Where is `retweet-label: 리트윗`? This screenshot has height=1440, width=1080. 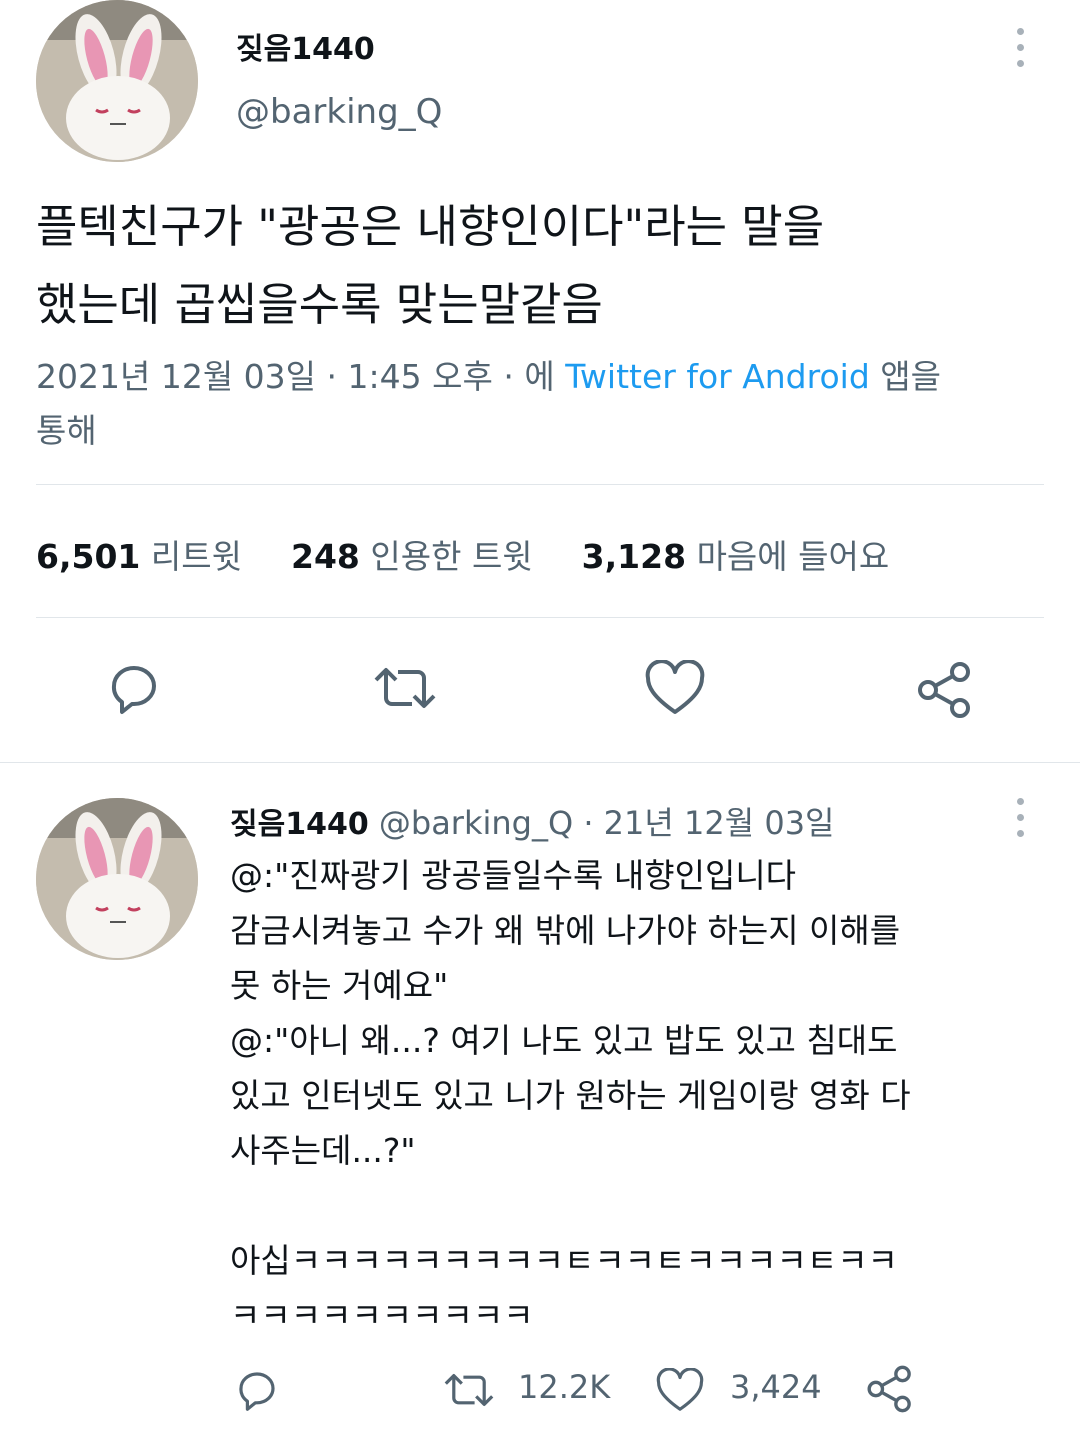 retweet-label: 리트윗 is located at coordinates (196, 556).